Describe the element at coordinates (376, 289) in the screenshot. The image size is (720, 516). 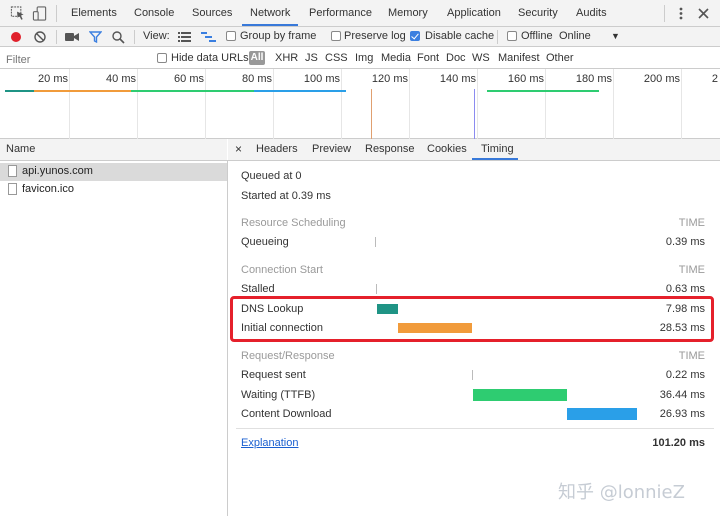
I see `stalled-bar` at that location.